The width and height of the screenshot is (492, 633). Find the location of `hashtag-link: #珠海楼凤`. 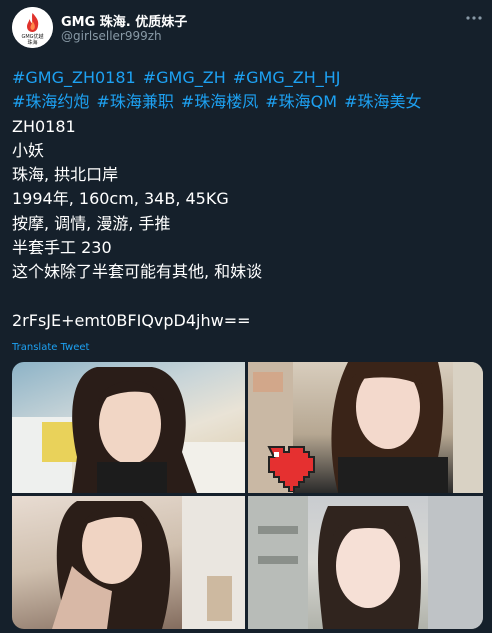

hashtag-link: #珠海楼凤 is located at coordinates (219, 101).